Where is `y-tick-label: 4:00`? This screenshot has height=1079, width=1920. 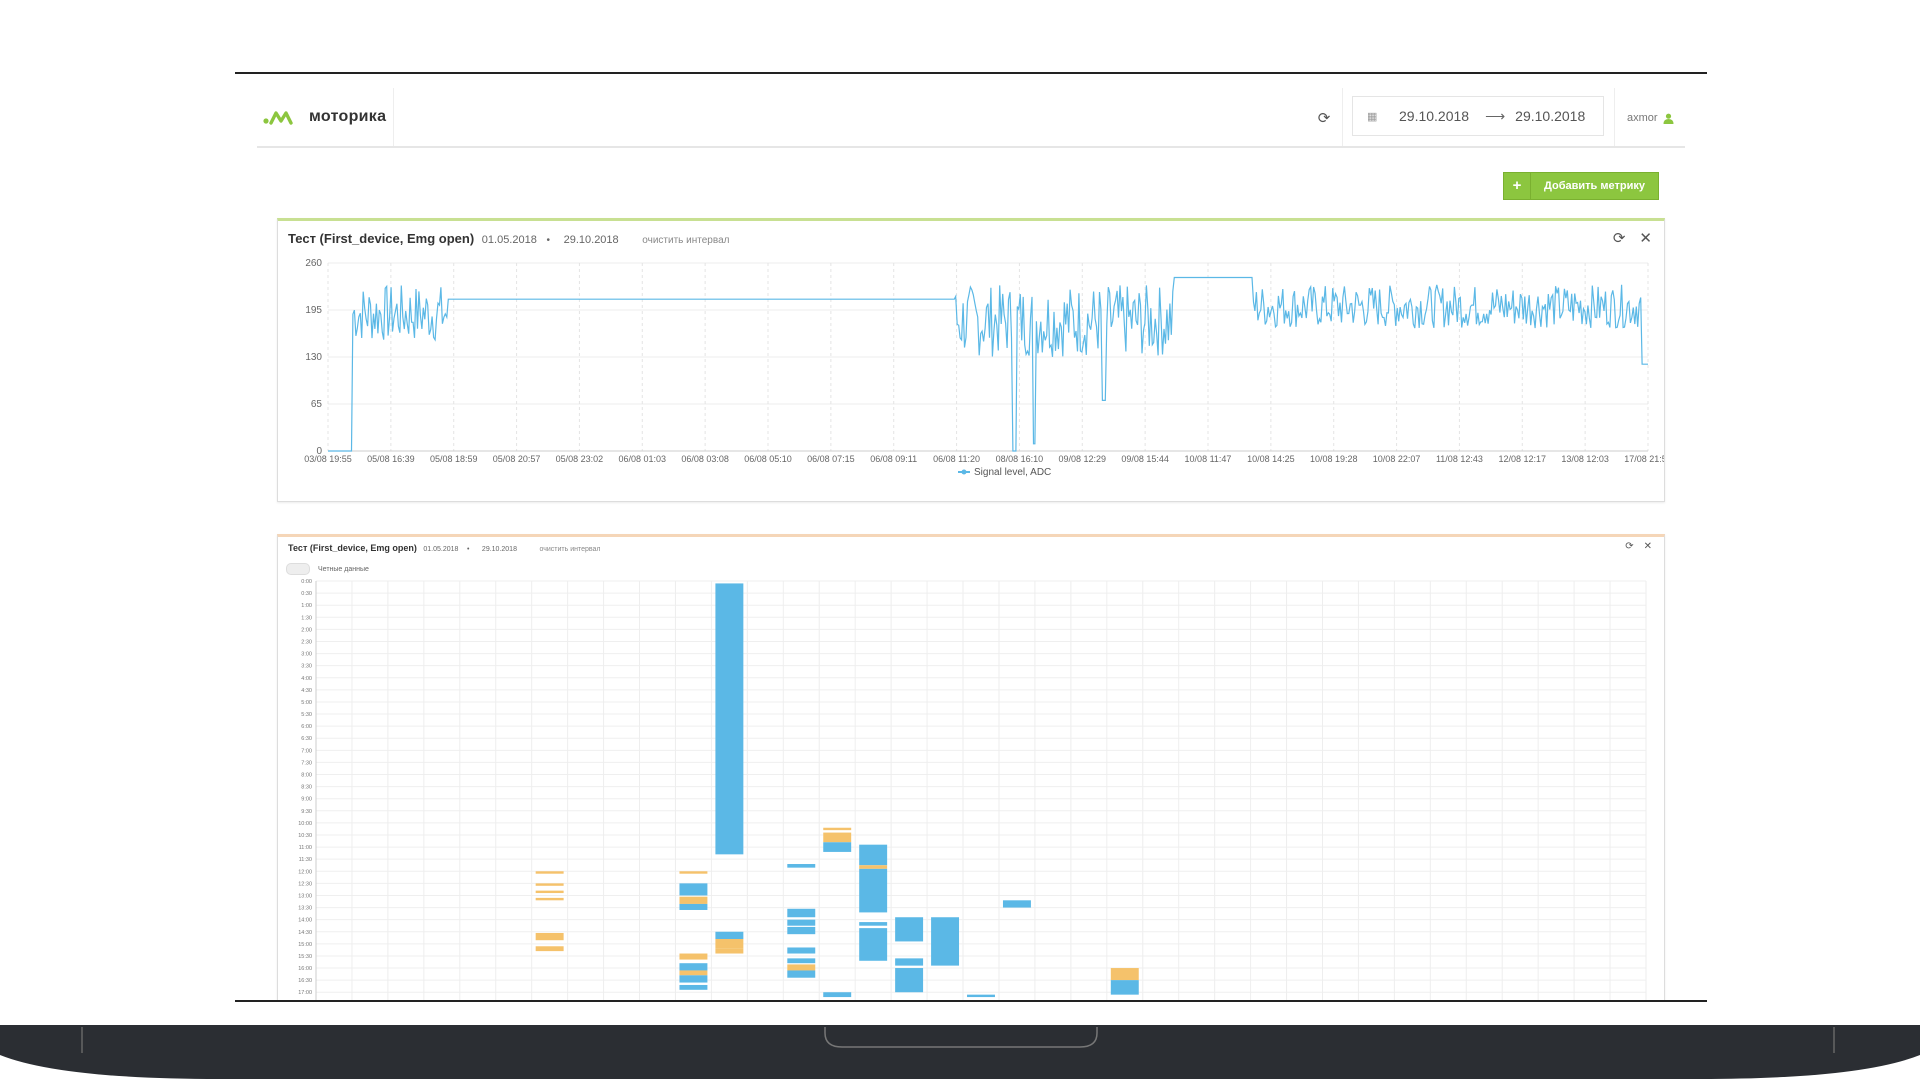 y-tick-label: 4:00 is located at coordinates (306, 679).